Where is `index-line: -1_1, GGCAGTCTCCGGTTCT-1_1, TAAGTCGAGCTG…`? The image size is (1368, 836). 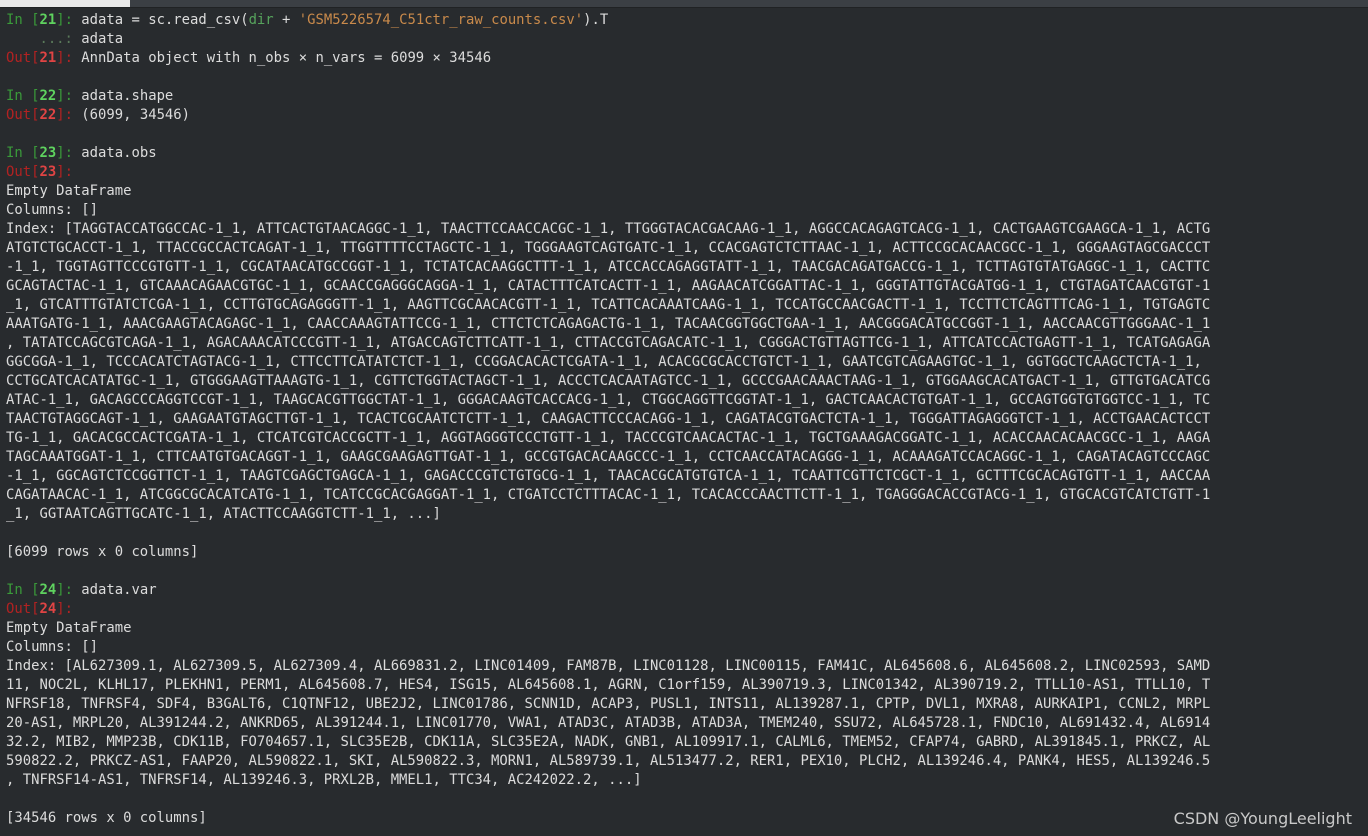 index-line: -1_1, GGCAGTCTCCGGTTCT-1_1, TAAGTCGAGCTG… is located at coordinates (608, 476).